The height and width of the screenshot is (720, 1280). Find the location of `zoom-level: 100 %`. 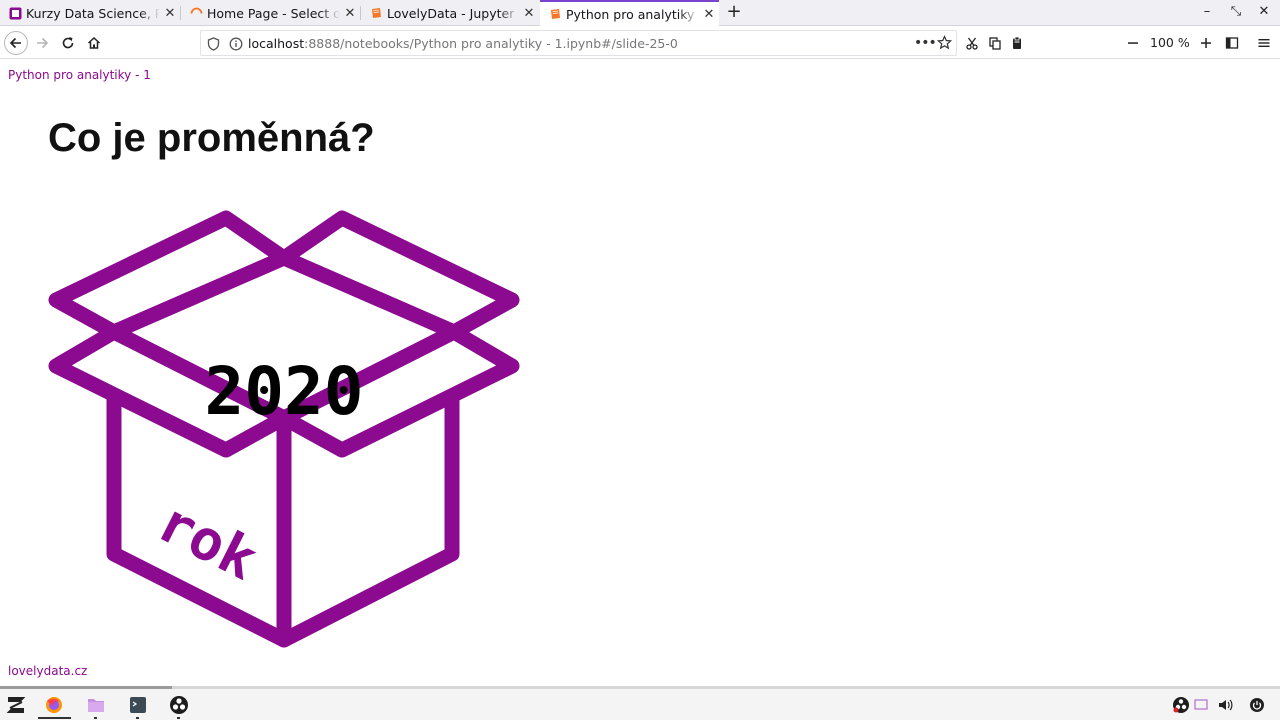

zoom-level: 100 % is located at coordinates (1170, 42).